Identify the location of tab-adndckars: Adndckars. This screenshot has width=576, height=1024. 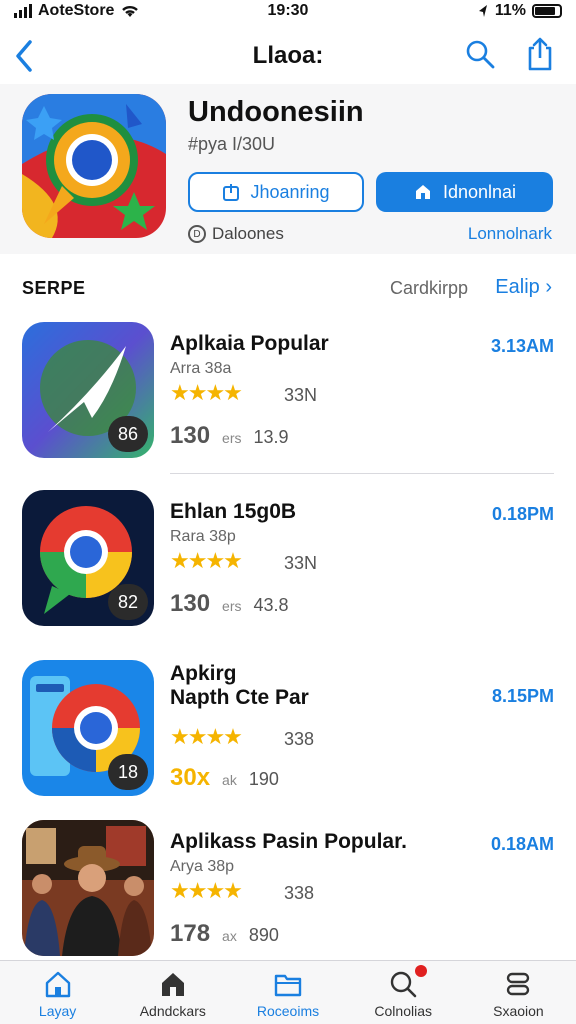
(172, 992).